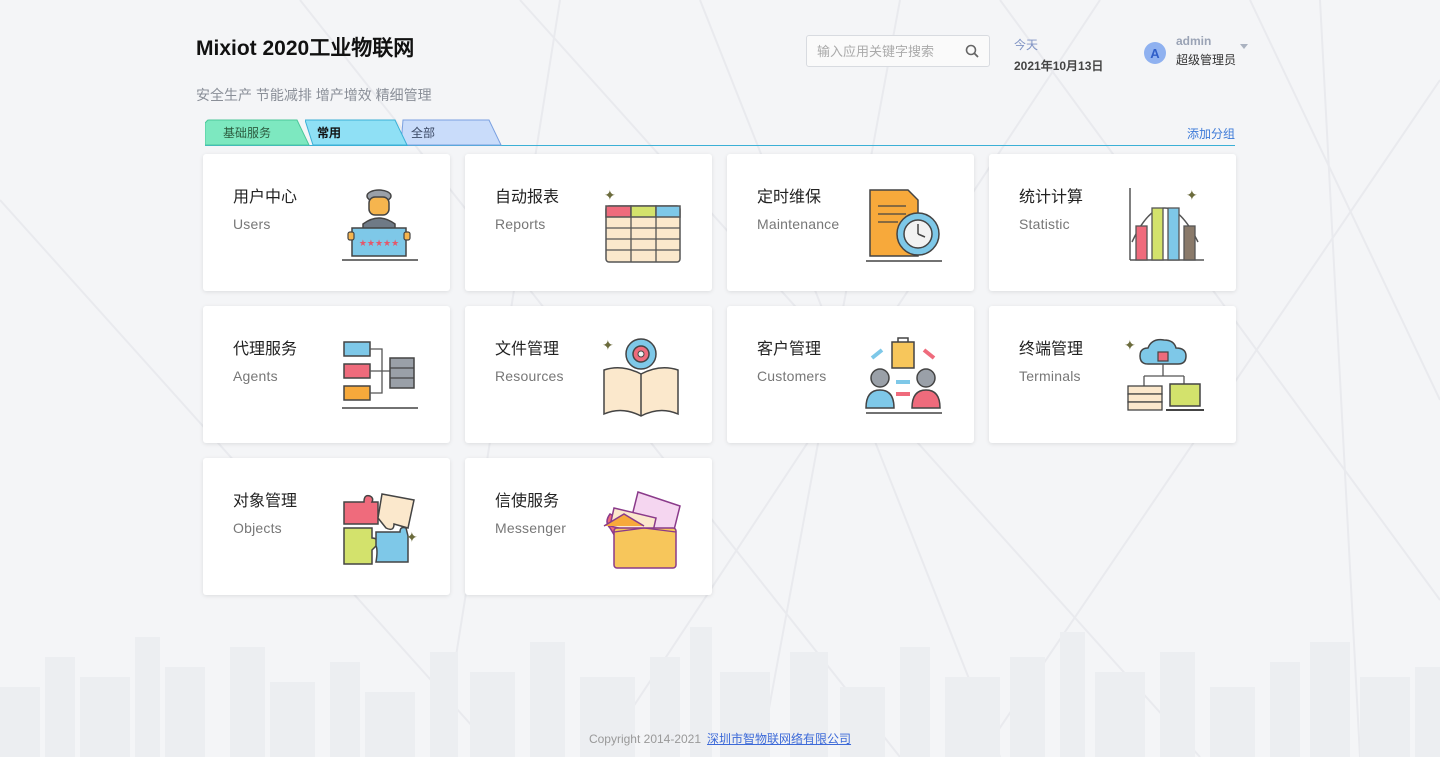 This screenshot has width=1440, height=757. I want to click on objects-icon: ✦, so click(380, 529).